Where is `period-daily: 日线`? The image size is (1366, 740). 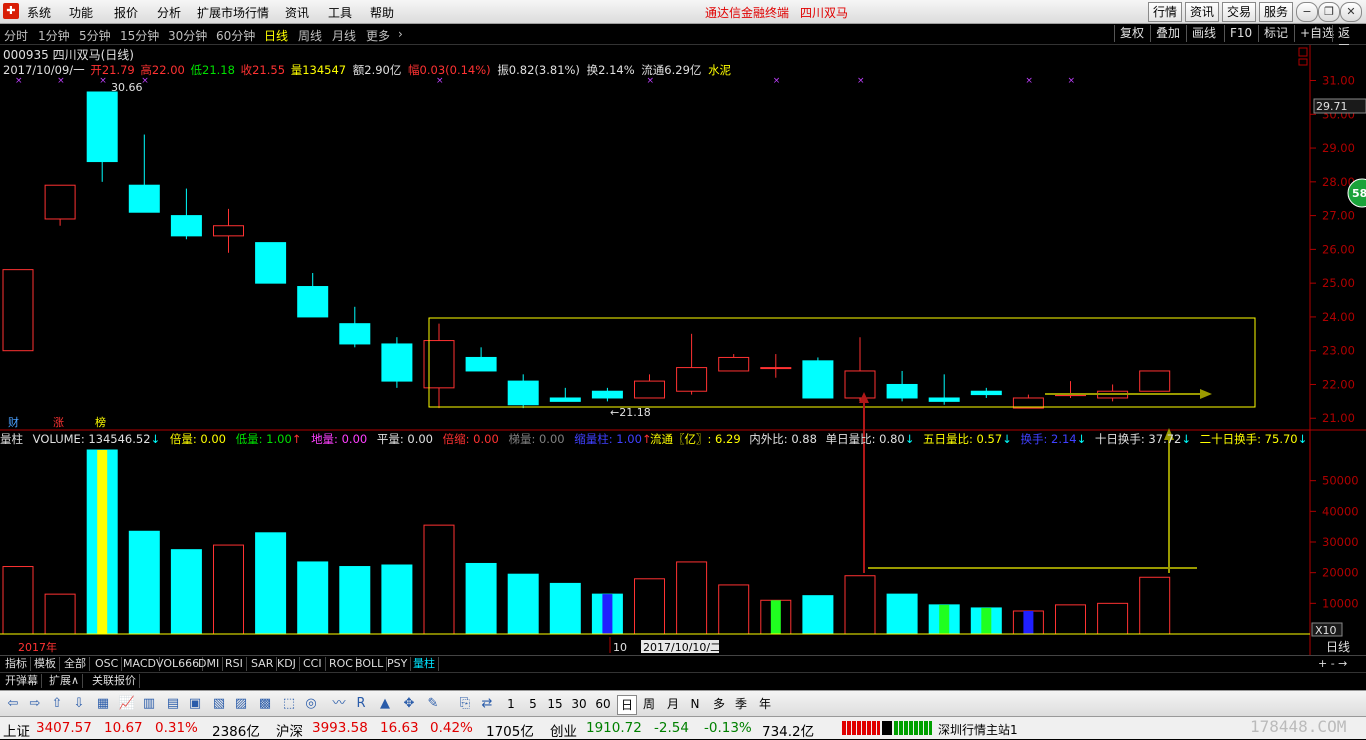
period-daily: 日线 is located at coordinates (276, 35).